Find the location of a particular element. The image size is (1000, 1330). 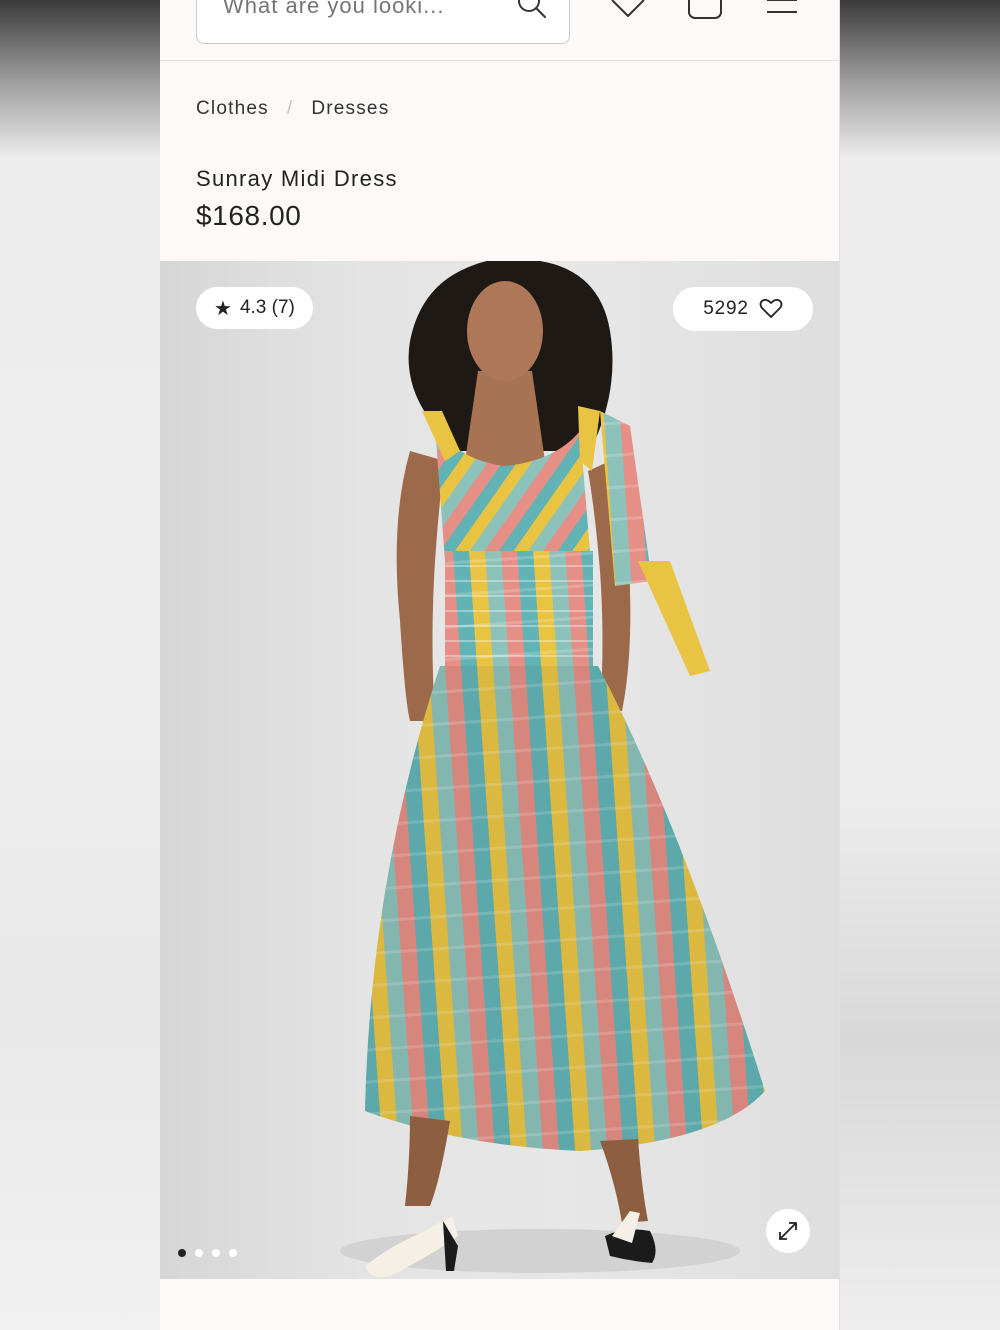

menu-icon is located at coordinates (782, 9).